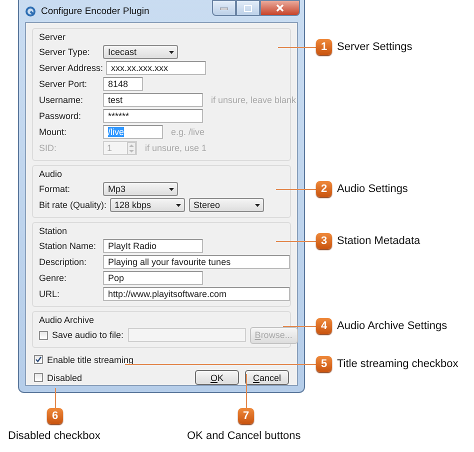 Image resolution: width=474 pixels, height=452 pixels. What do you see at coordinates (73, 205) in the screenshot?
I see `field-label: Bit rate (Quality):` at bounding box center [73, 205].